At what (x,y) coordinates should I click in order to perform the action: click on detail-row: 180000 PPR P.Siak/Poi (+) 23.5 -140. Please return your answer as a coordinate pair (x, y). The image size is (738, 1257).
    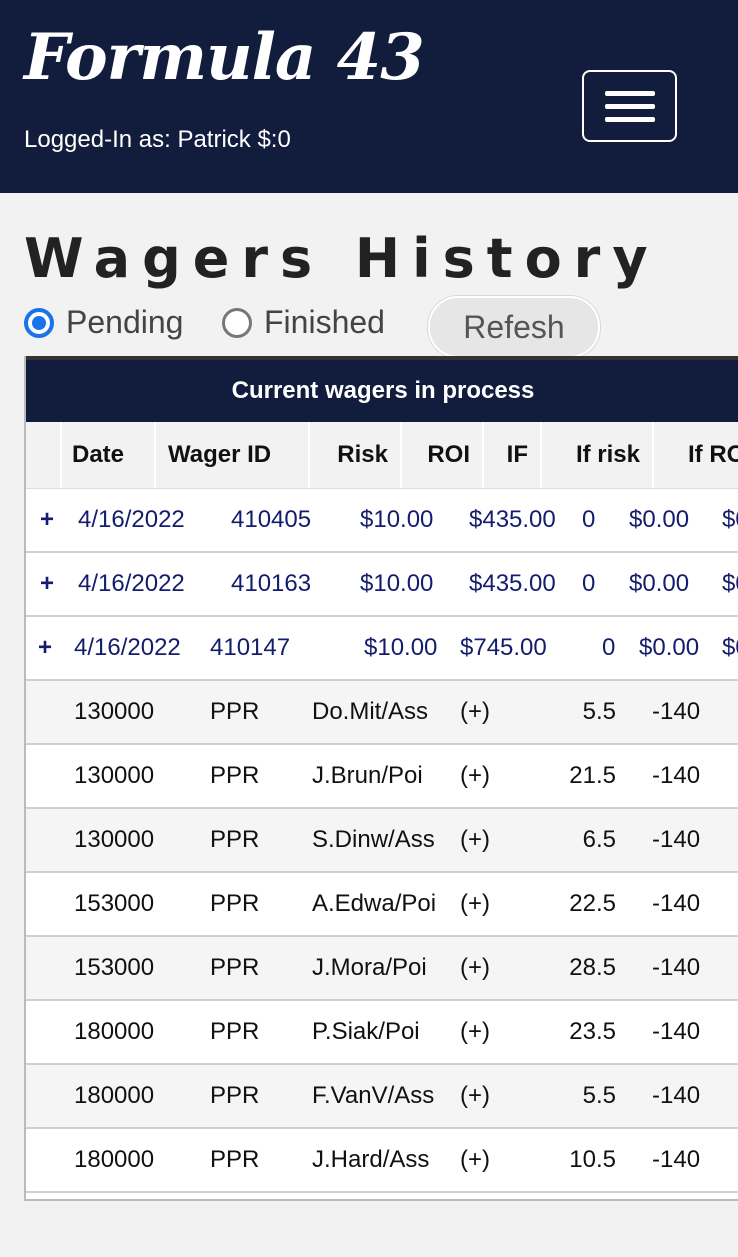
    Looking at the image, I should click on (382, 1033).